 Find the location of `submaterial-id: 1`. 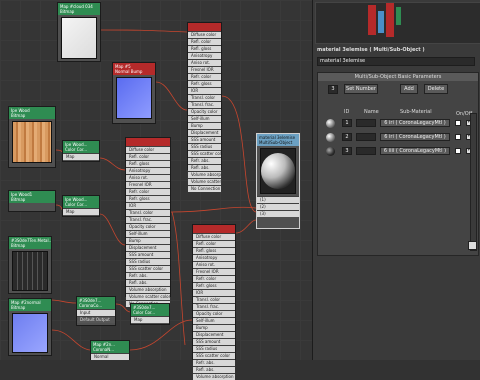

submaterial-id: 1 is located at coordinates (347, 123).